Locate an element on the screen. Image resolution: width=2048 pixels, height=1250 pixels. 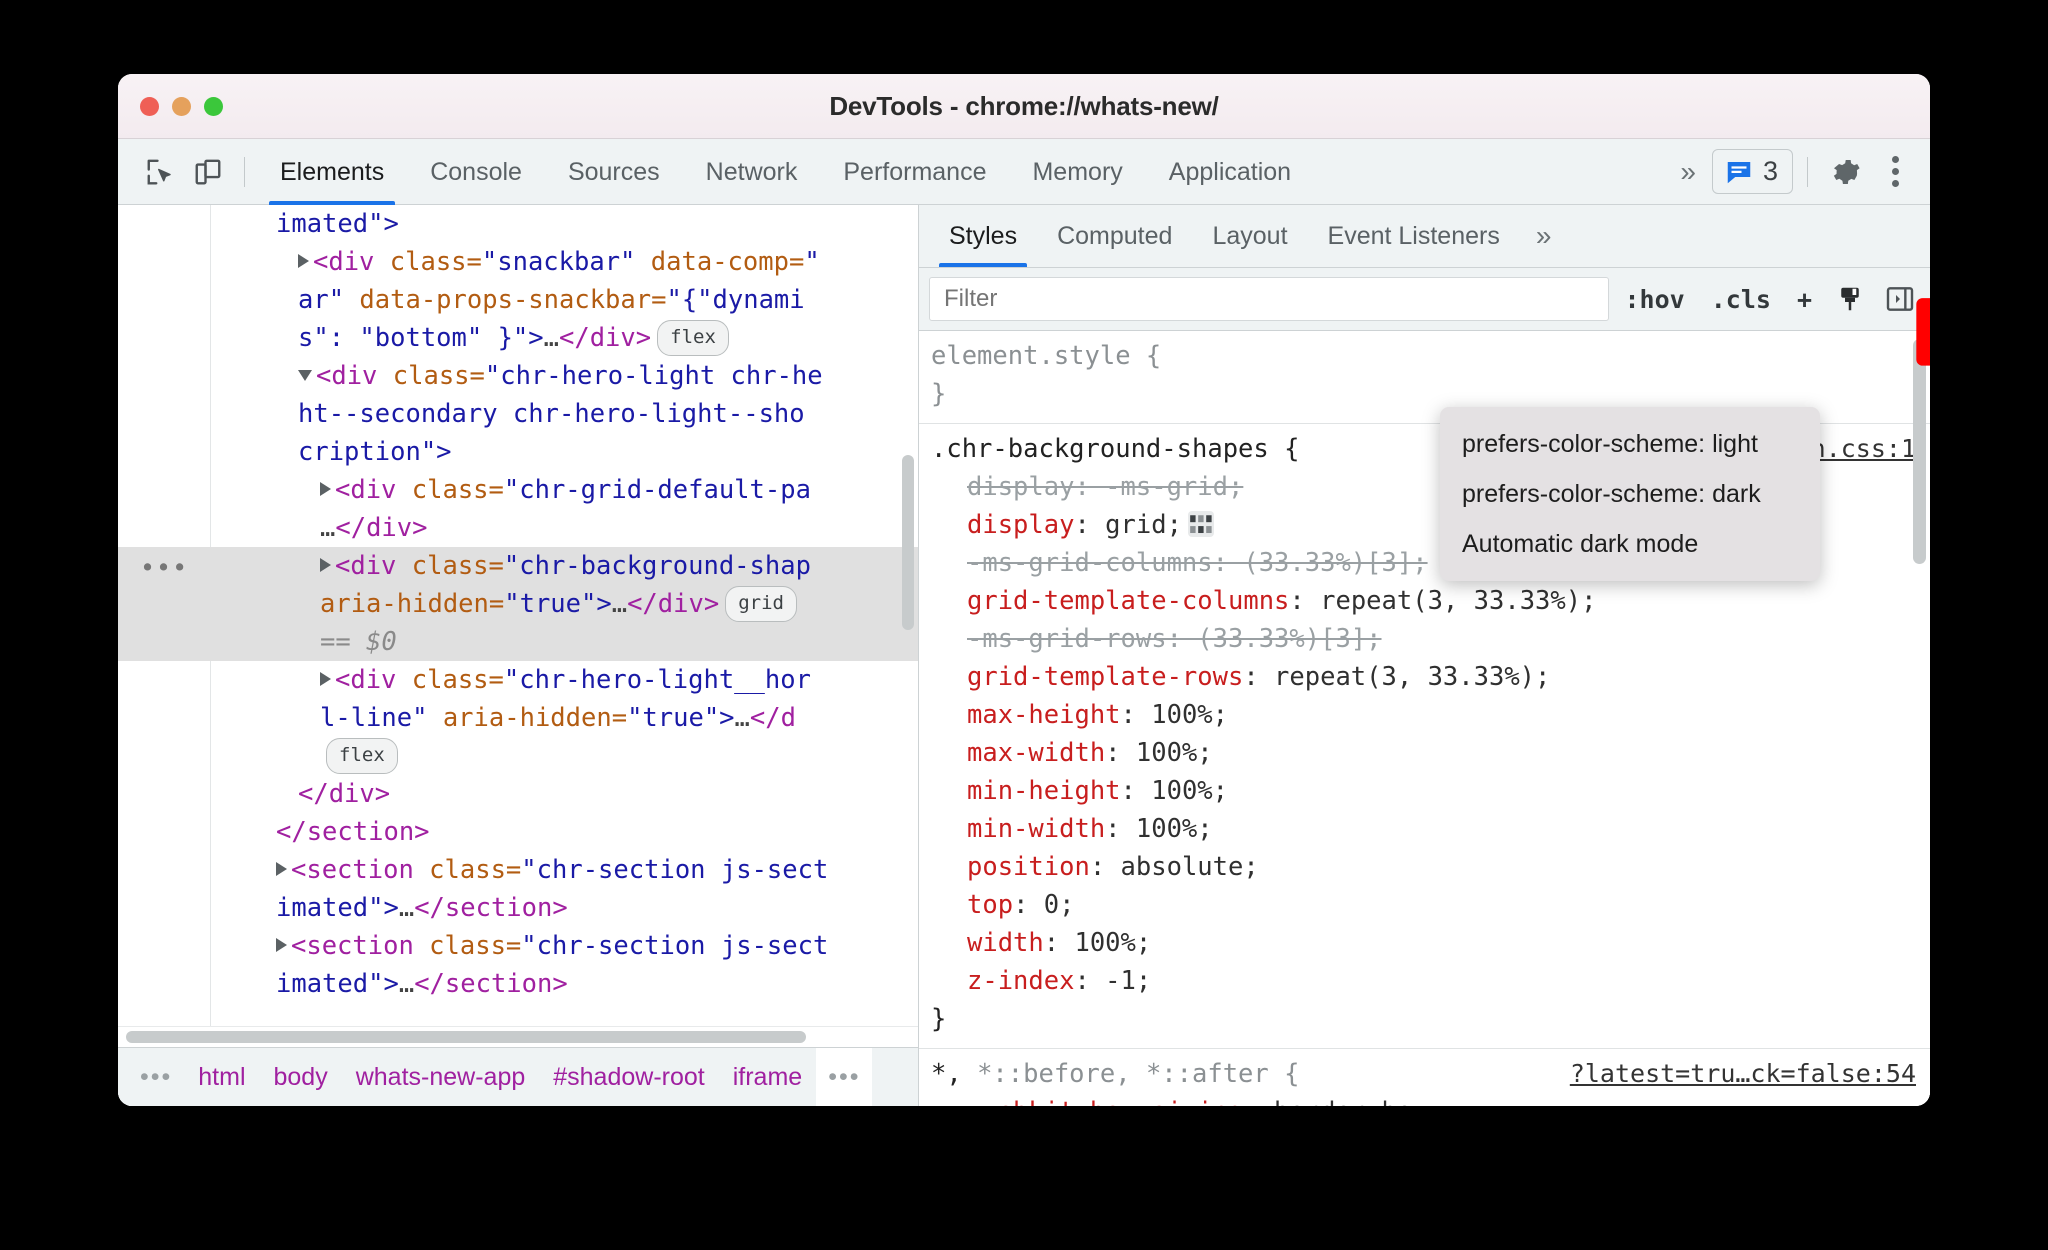
css-property-name: z-index is located at coordinates (1020, 981).